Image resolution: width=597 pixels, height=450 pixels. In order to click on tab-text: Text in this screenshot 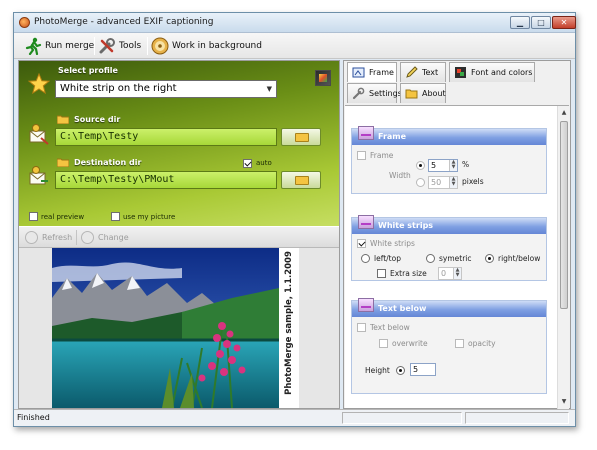, I will do `click(423, 72)`.